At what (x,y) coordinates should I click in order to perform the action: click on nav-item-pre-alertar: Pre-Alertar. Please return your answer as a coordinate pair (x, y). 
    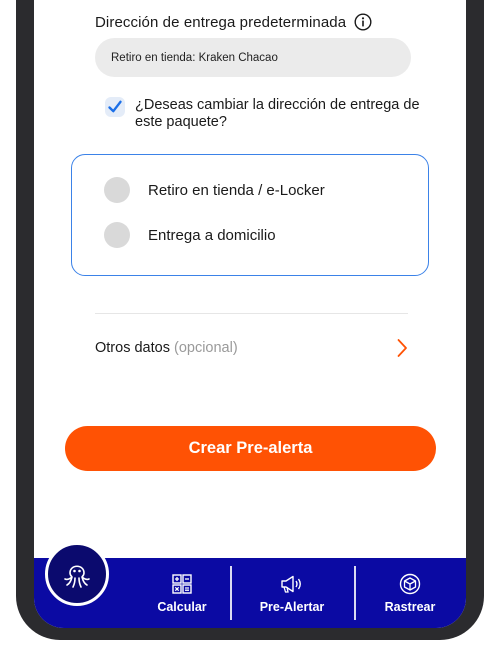
    Looking at the image, I should click on (292, 593).